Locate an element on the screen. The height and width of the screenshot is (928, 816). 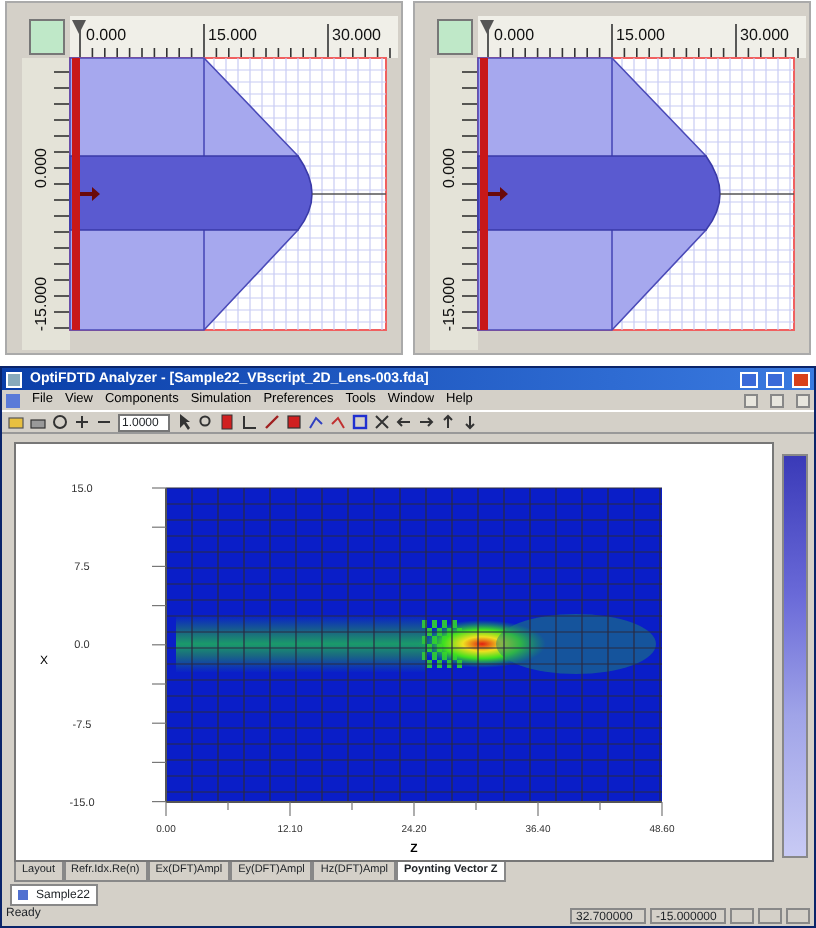
focal-spot is located at coordinates (482, 644).